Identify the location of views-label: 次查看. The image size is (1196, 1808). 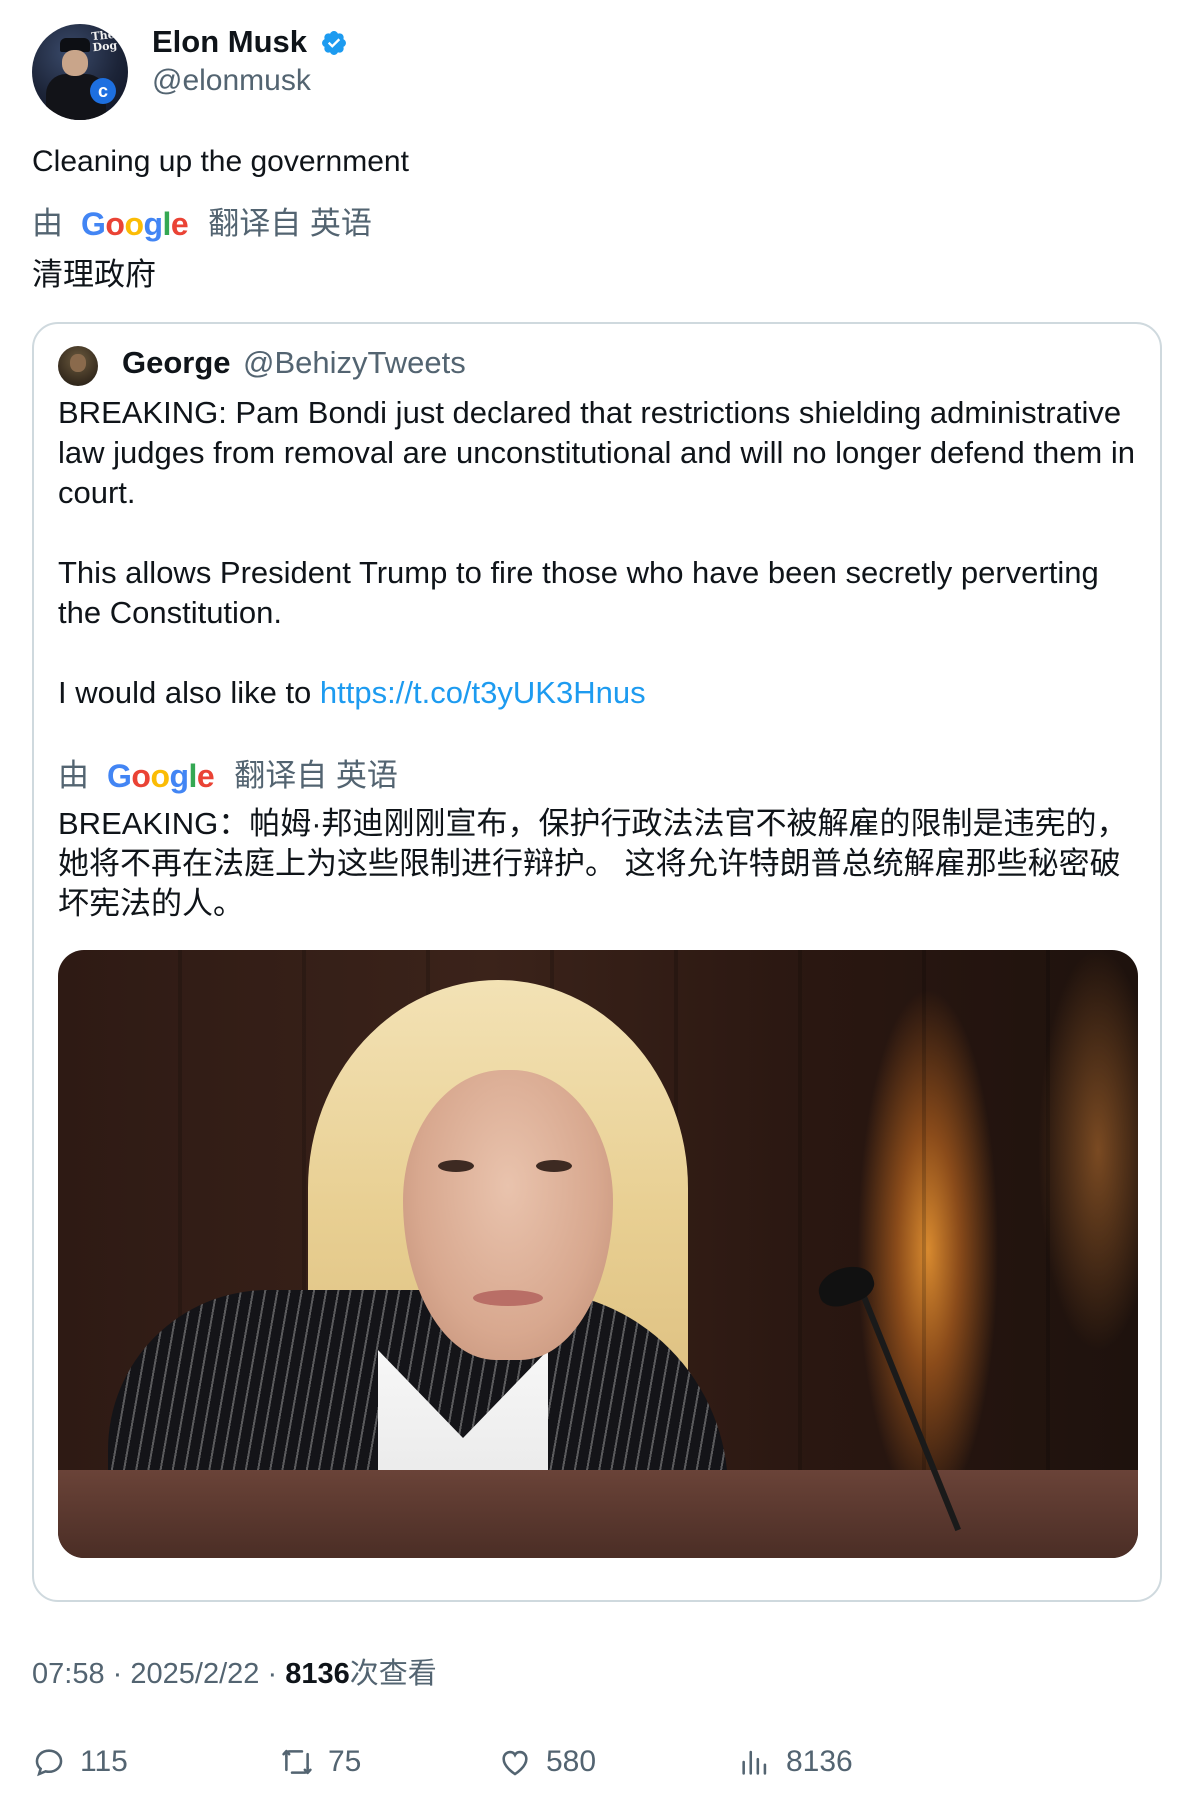
(393, 1674).